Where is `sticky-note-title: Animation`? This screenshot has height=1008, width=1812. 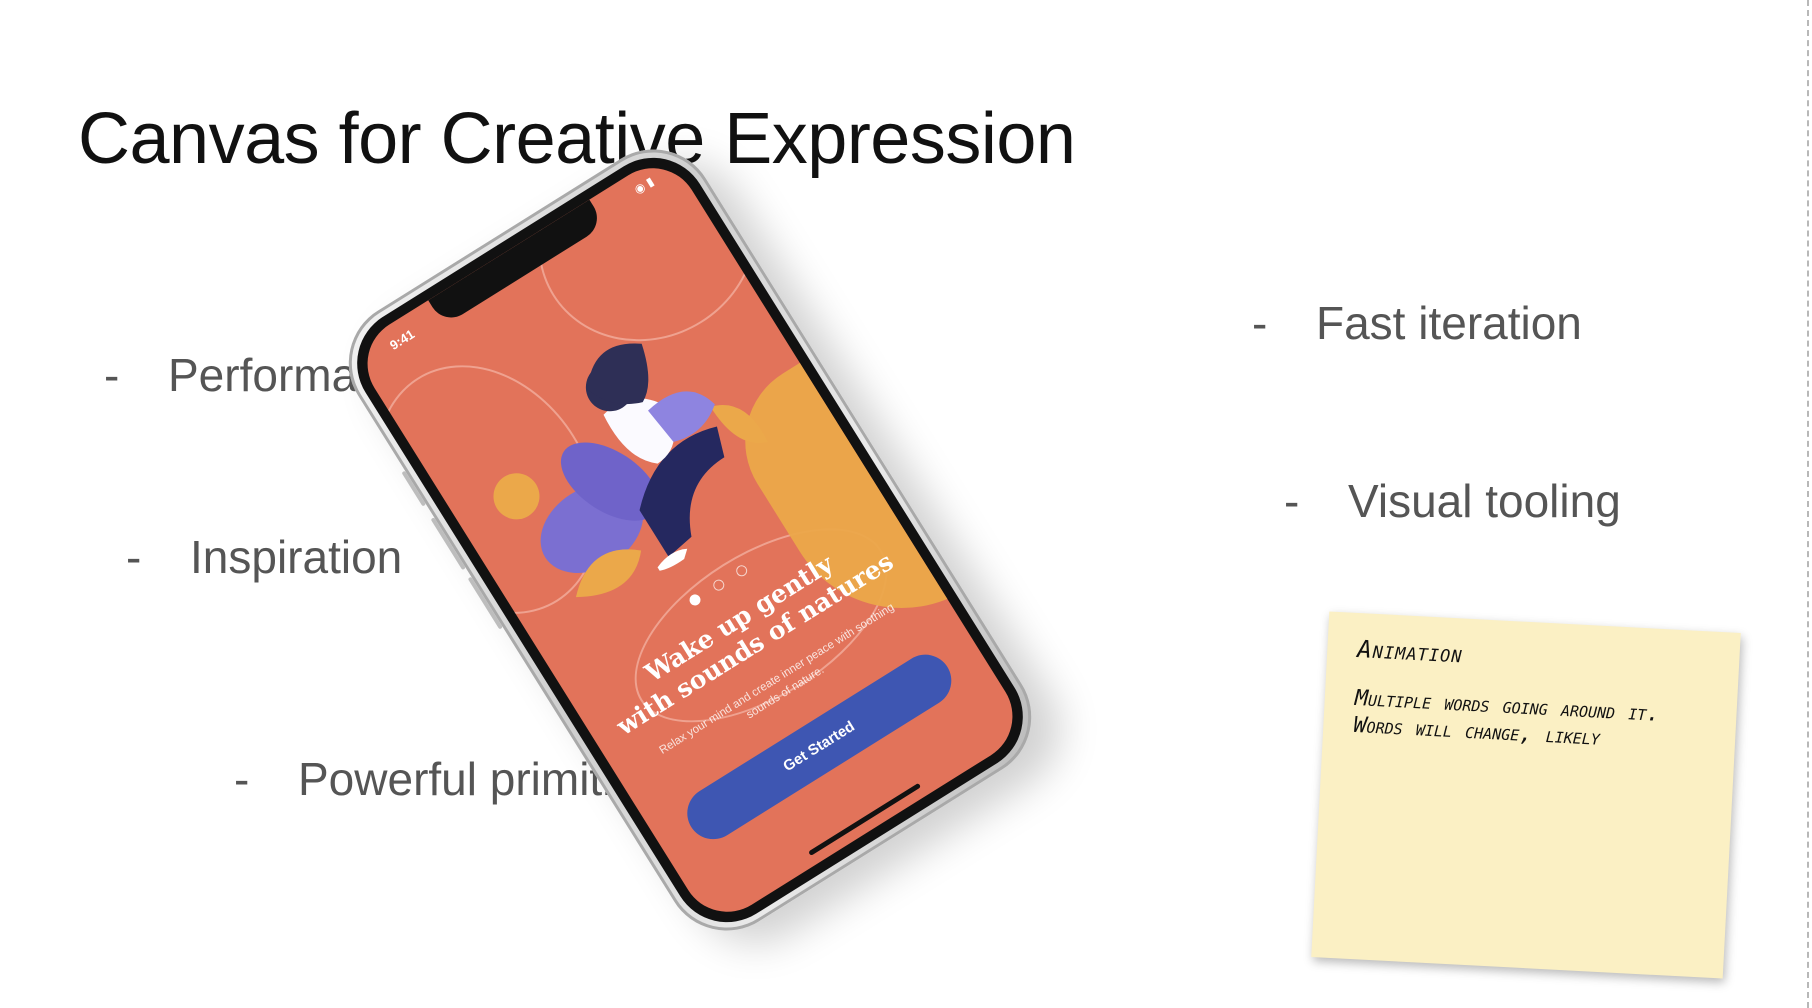
sticky-note-title: Animation is located at coordinates (1410, 651).